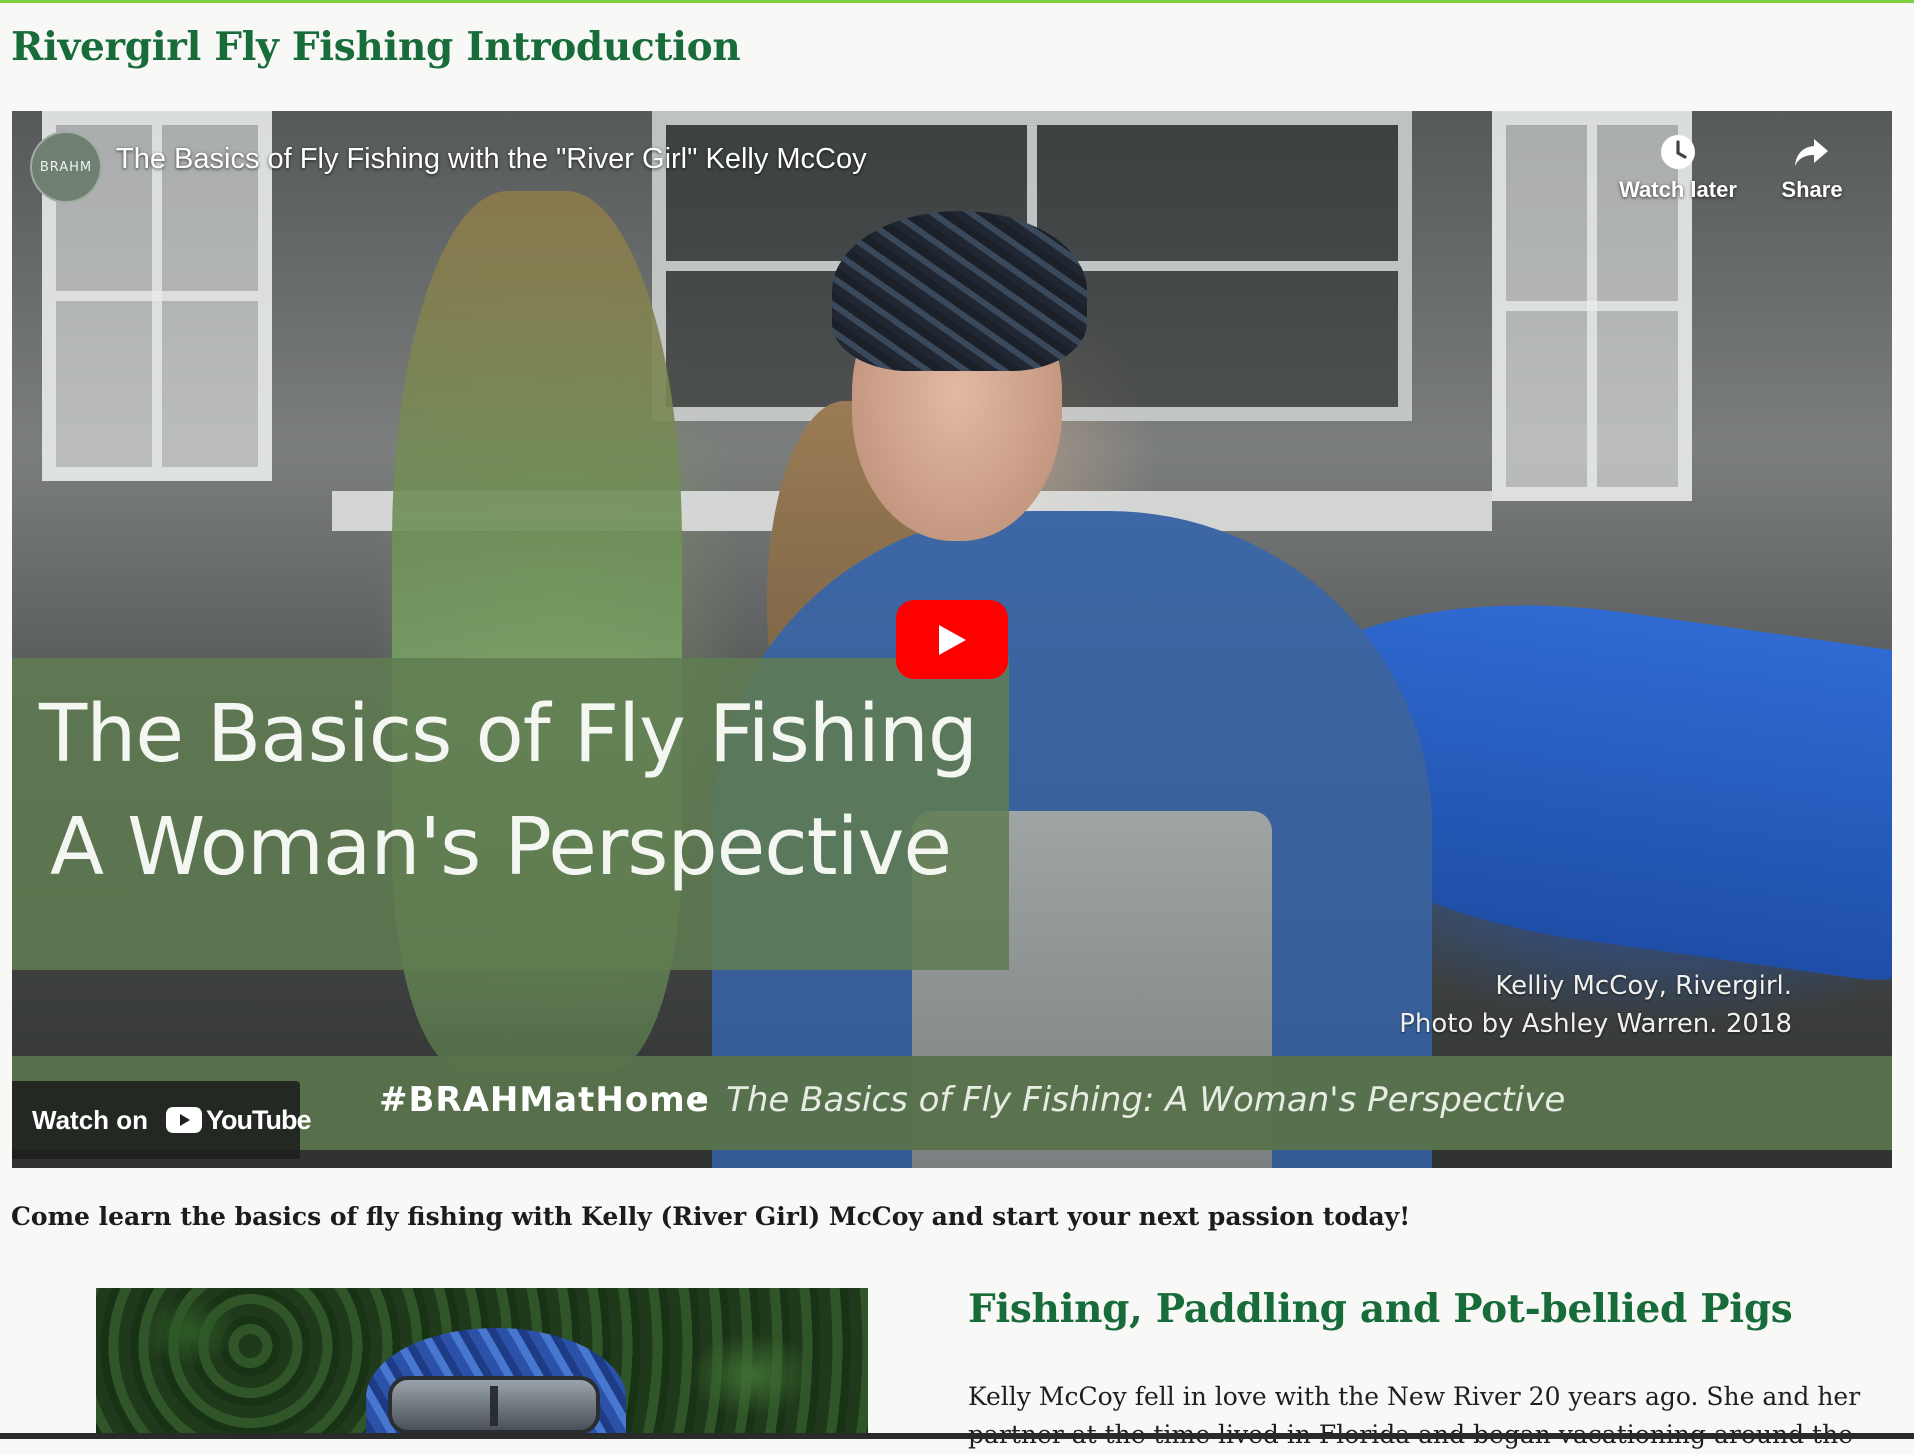 This screenshot has width=1914, height=1454. What do you see at coordinates (1678, 152) in the screenshot?
I see `clock-icon` at bounding box center [1678, 152].